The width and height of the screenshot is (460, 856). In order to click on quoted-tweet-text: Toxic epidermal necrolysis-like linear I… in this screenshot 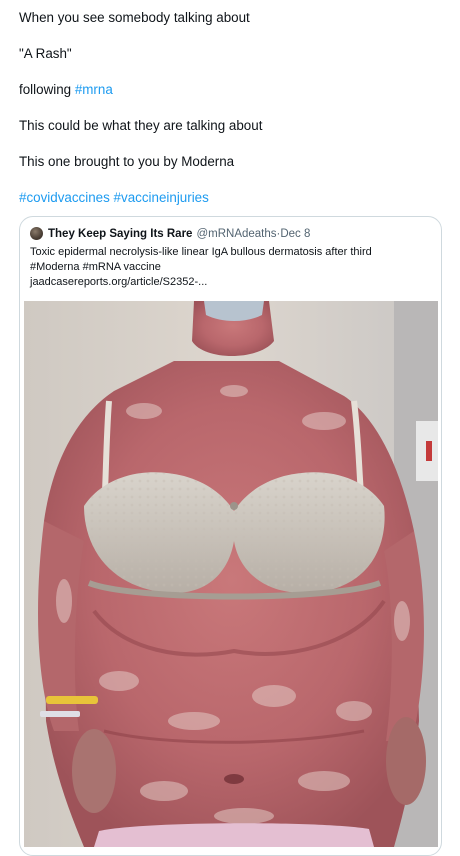, I will do `click(230, 267)`.